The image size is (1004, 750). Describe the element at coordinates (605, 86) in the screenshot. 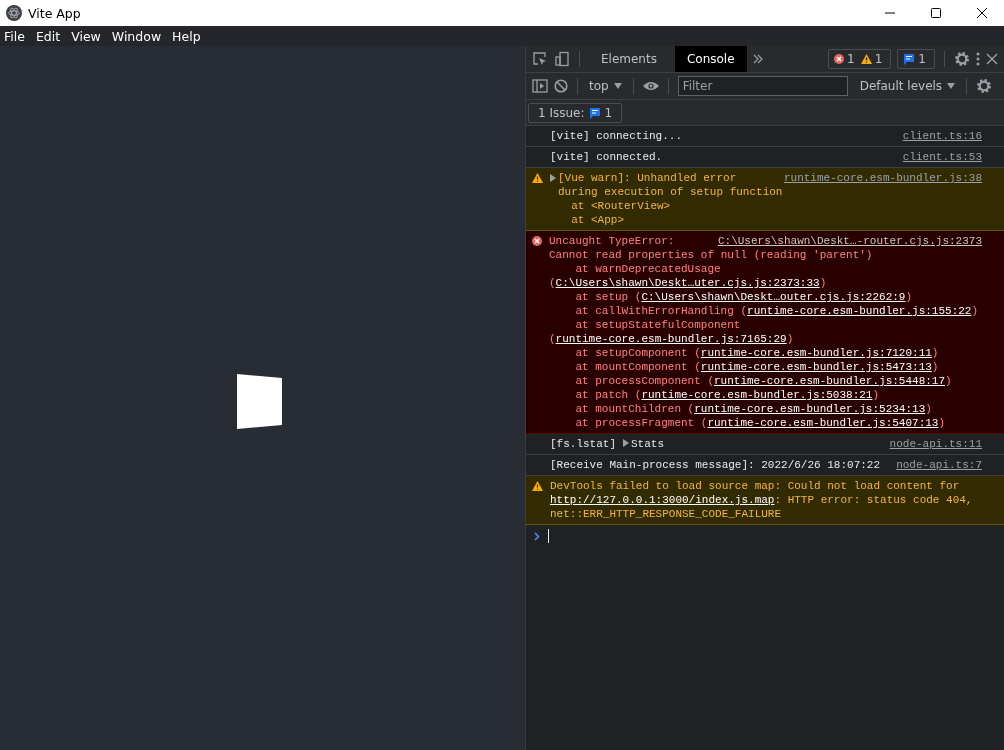

I see `context-dropdown: top` at that location.